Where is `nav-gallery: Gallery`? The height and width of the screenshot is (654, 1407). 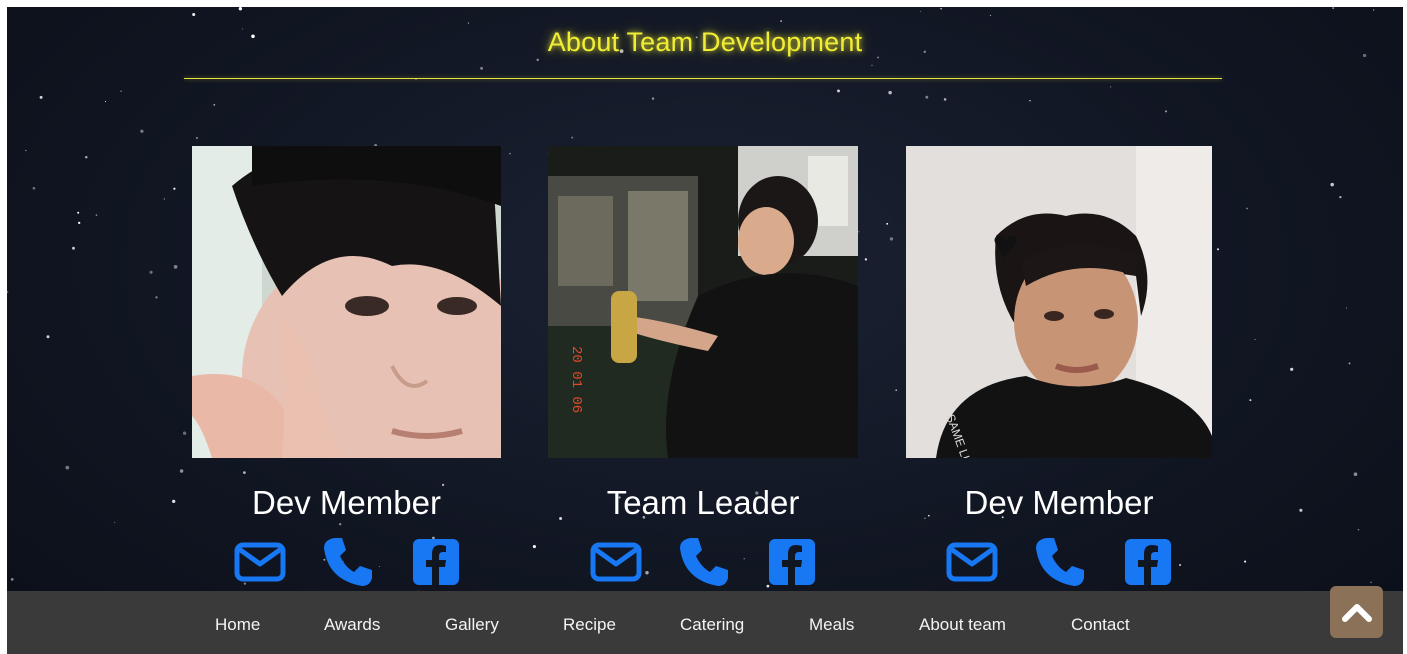 nav-gallery: Gallery is located at coordinates (472, 625).